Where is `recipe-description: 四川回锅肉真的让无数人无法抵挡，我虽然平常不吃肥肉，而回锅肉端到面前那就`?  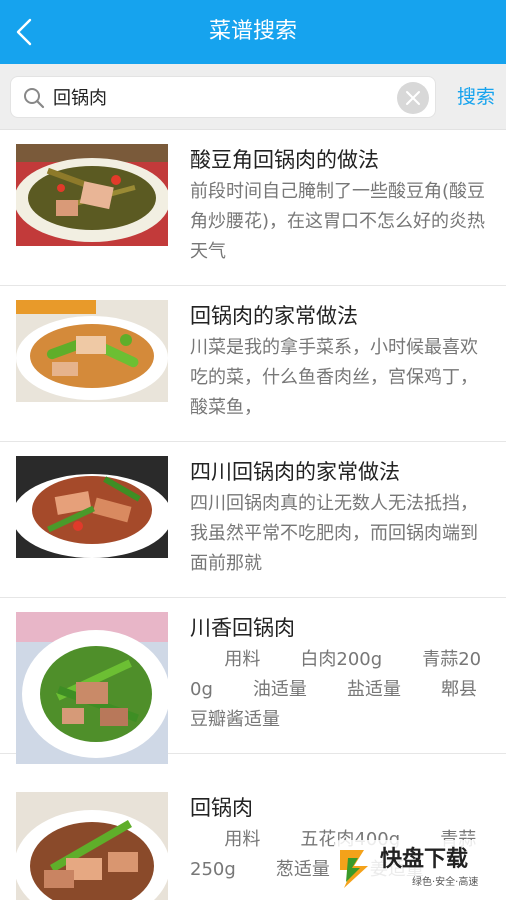
recipe-description: 四川回锅肉真的让无数人无法抵挡，我虽然平常不吃肥肉，而回锅肉端到面前那就 is located at coordinates (334, 533).